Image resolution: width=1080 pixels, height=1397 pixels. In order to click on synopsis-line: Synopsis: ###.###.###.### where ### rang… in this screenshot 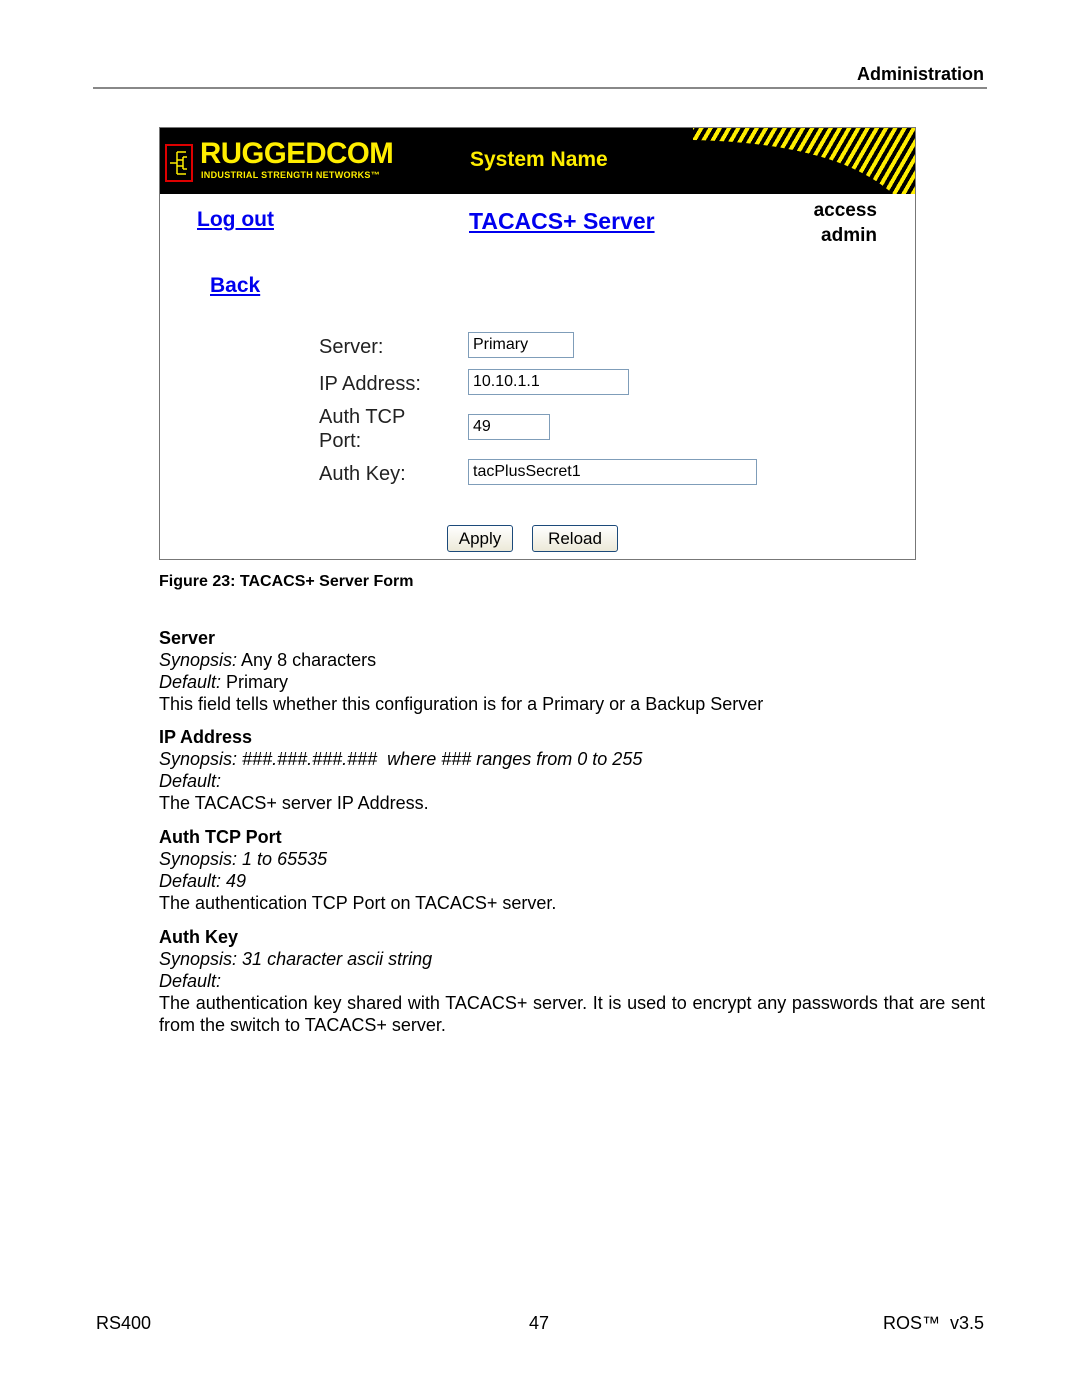, I will do `click(572, 759)`.